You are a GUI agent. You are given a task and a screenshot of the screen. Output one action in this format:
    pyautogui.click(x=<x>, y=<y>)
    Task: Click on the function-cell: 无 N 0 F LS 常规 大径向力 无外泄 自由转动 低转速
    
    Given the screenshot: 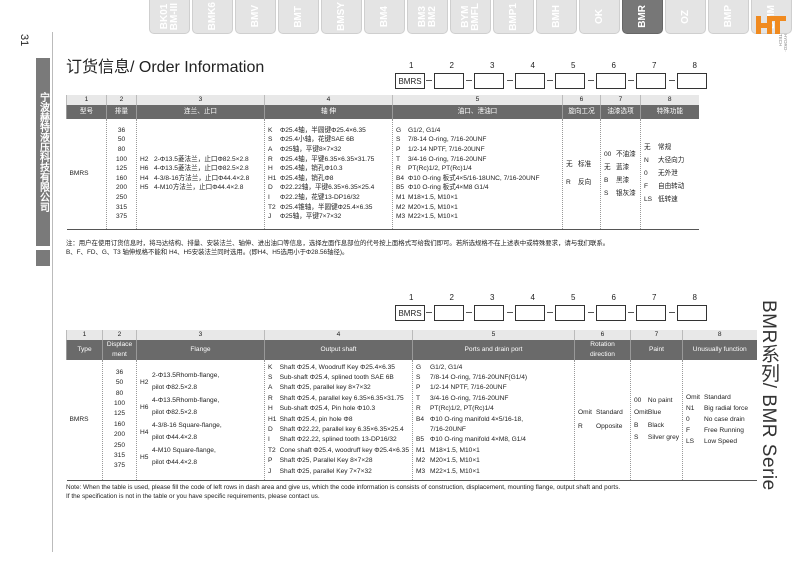 What is the action you would take?
    pyautogui.click(x=669, y=174)
    